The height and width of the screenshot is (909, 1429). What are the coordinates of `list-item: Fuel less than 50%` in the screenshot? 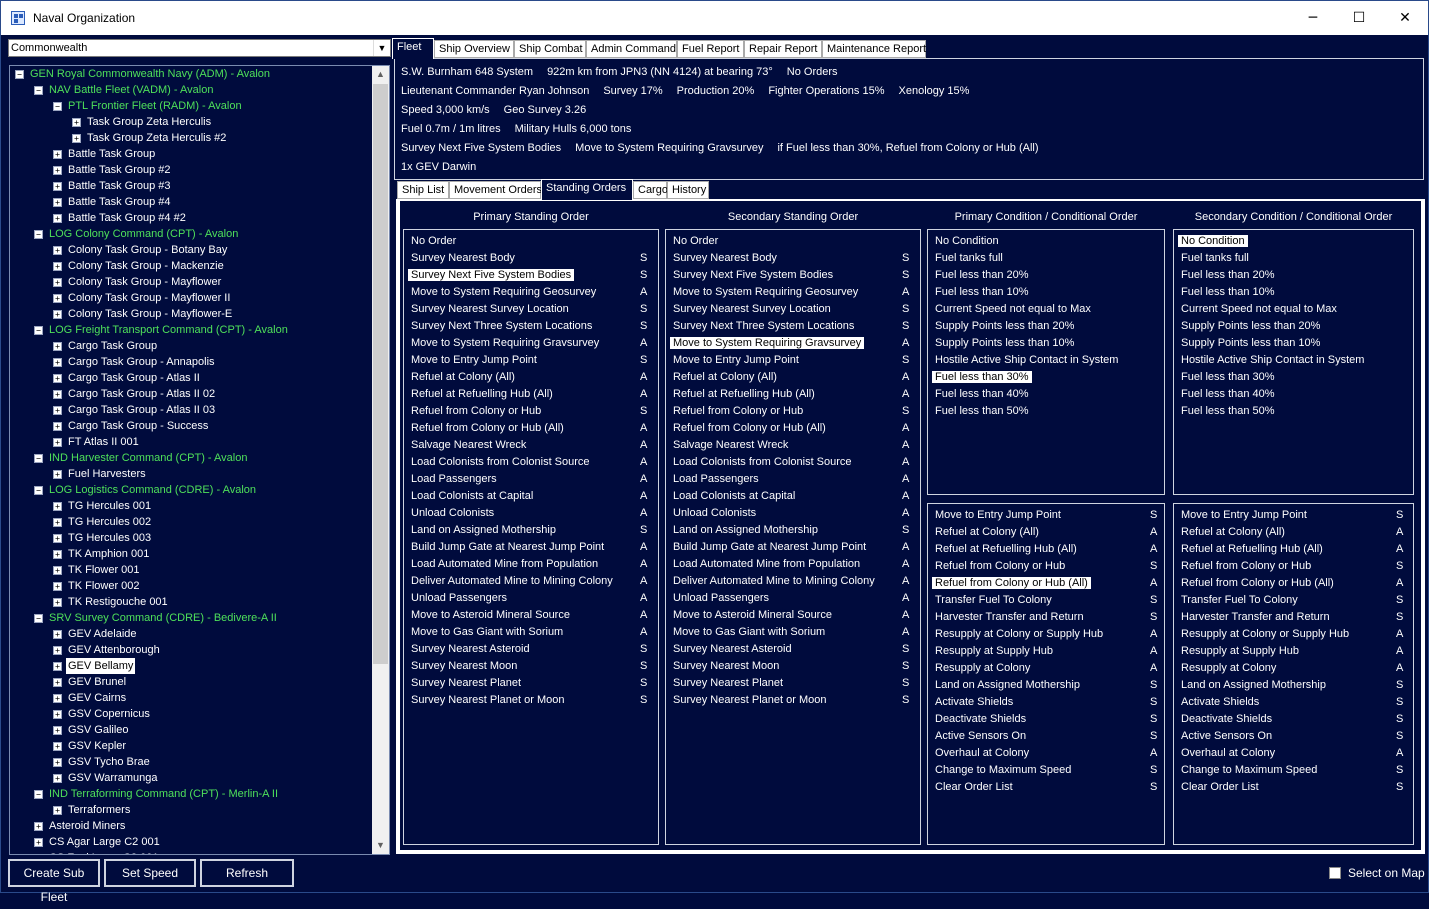 It's located at (1294, 411).